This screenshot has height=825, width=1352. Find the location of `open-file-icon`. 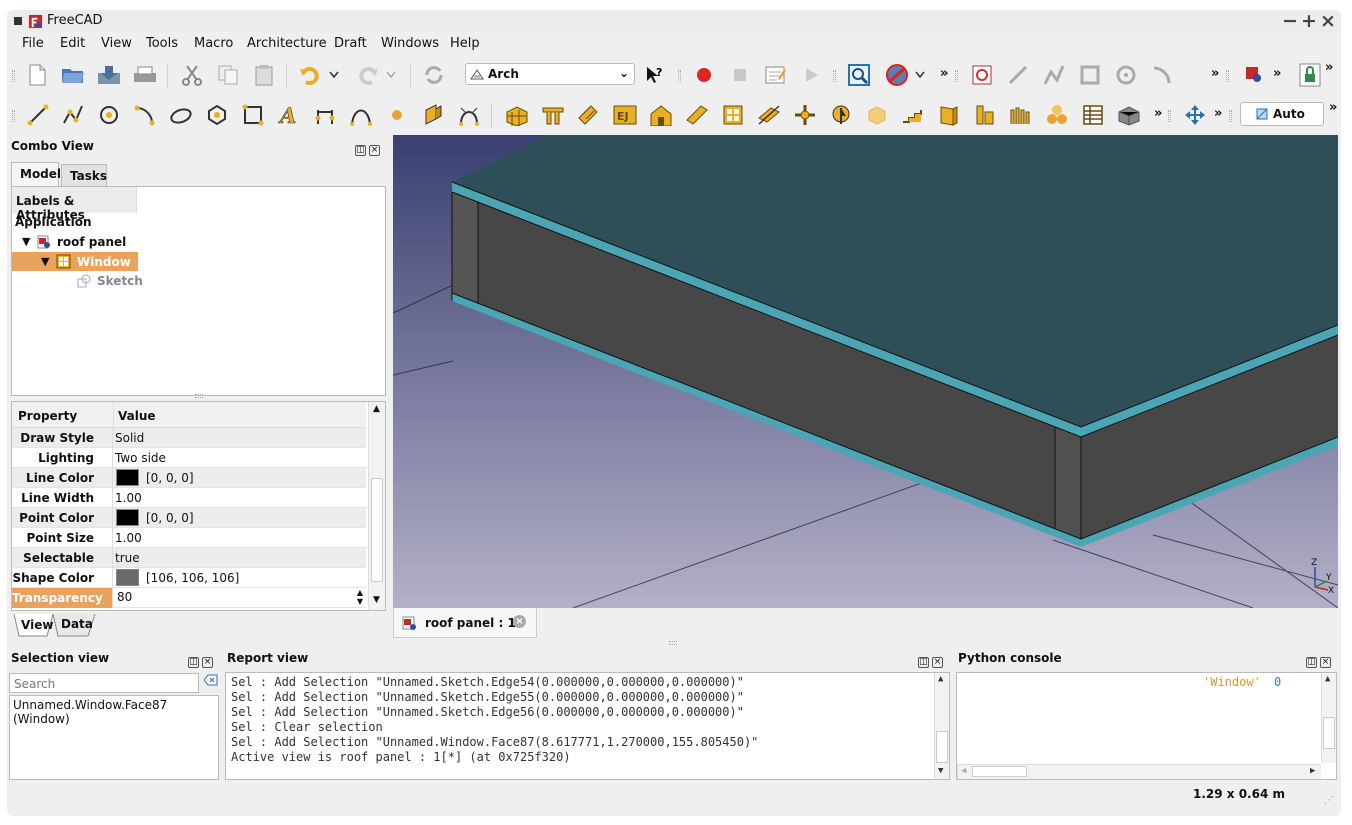

open-file-icon is located at coordinates (73, 75).